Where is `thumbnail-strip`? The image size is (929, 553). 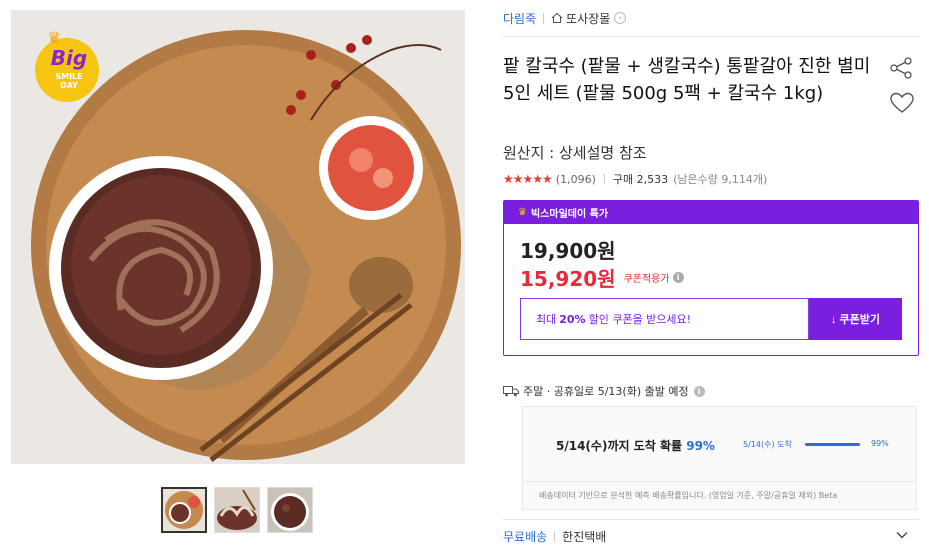
thumbnail-strip is located at coordinates (237, 510).